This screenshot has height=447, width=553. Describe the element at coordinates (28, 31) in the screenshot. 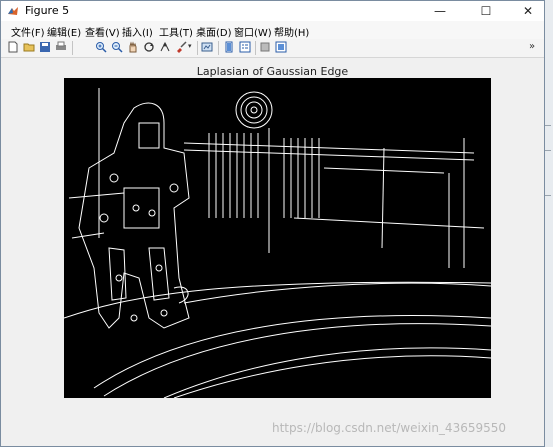

I see `menu-file: 文件(F)` at that location.